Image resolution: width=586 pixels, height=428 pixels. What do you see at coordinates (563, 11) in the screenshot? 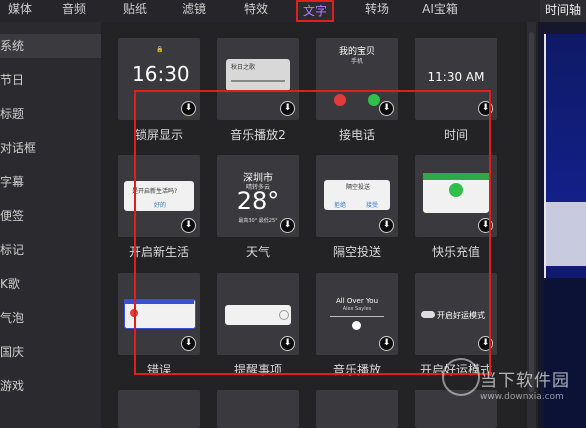
I see `tab-timeline: 时间轴` at bounding box center [563, 11].